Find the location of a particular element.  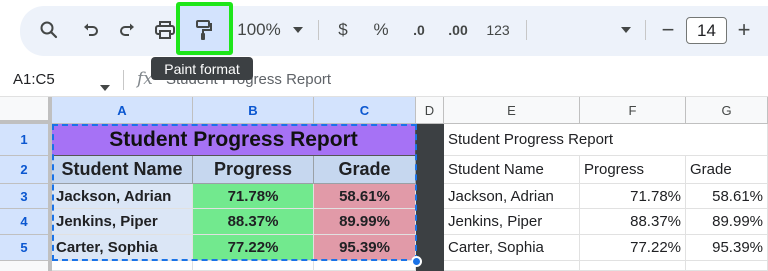

header-student-name: Student Name is located at coordinates (122, 170).